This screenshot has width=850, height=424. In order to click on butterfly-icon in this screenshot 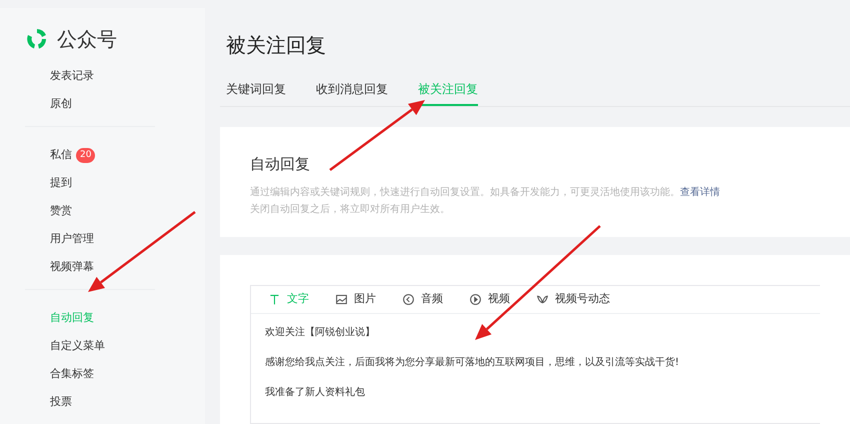, I will do `click(542, 299)`.